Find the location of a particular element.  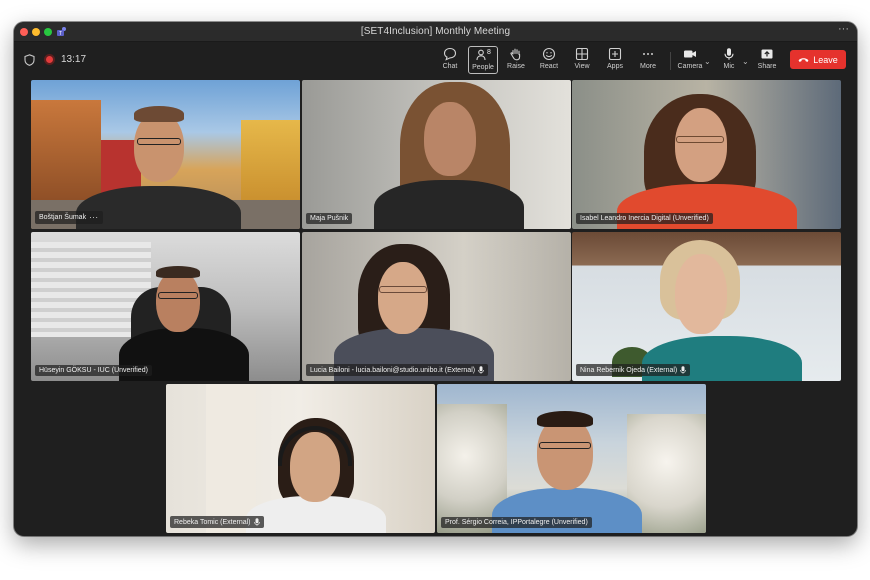

video-tile: Maja Pušnik is located at coordinates (436, 154).